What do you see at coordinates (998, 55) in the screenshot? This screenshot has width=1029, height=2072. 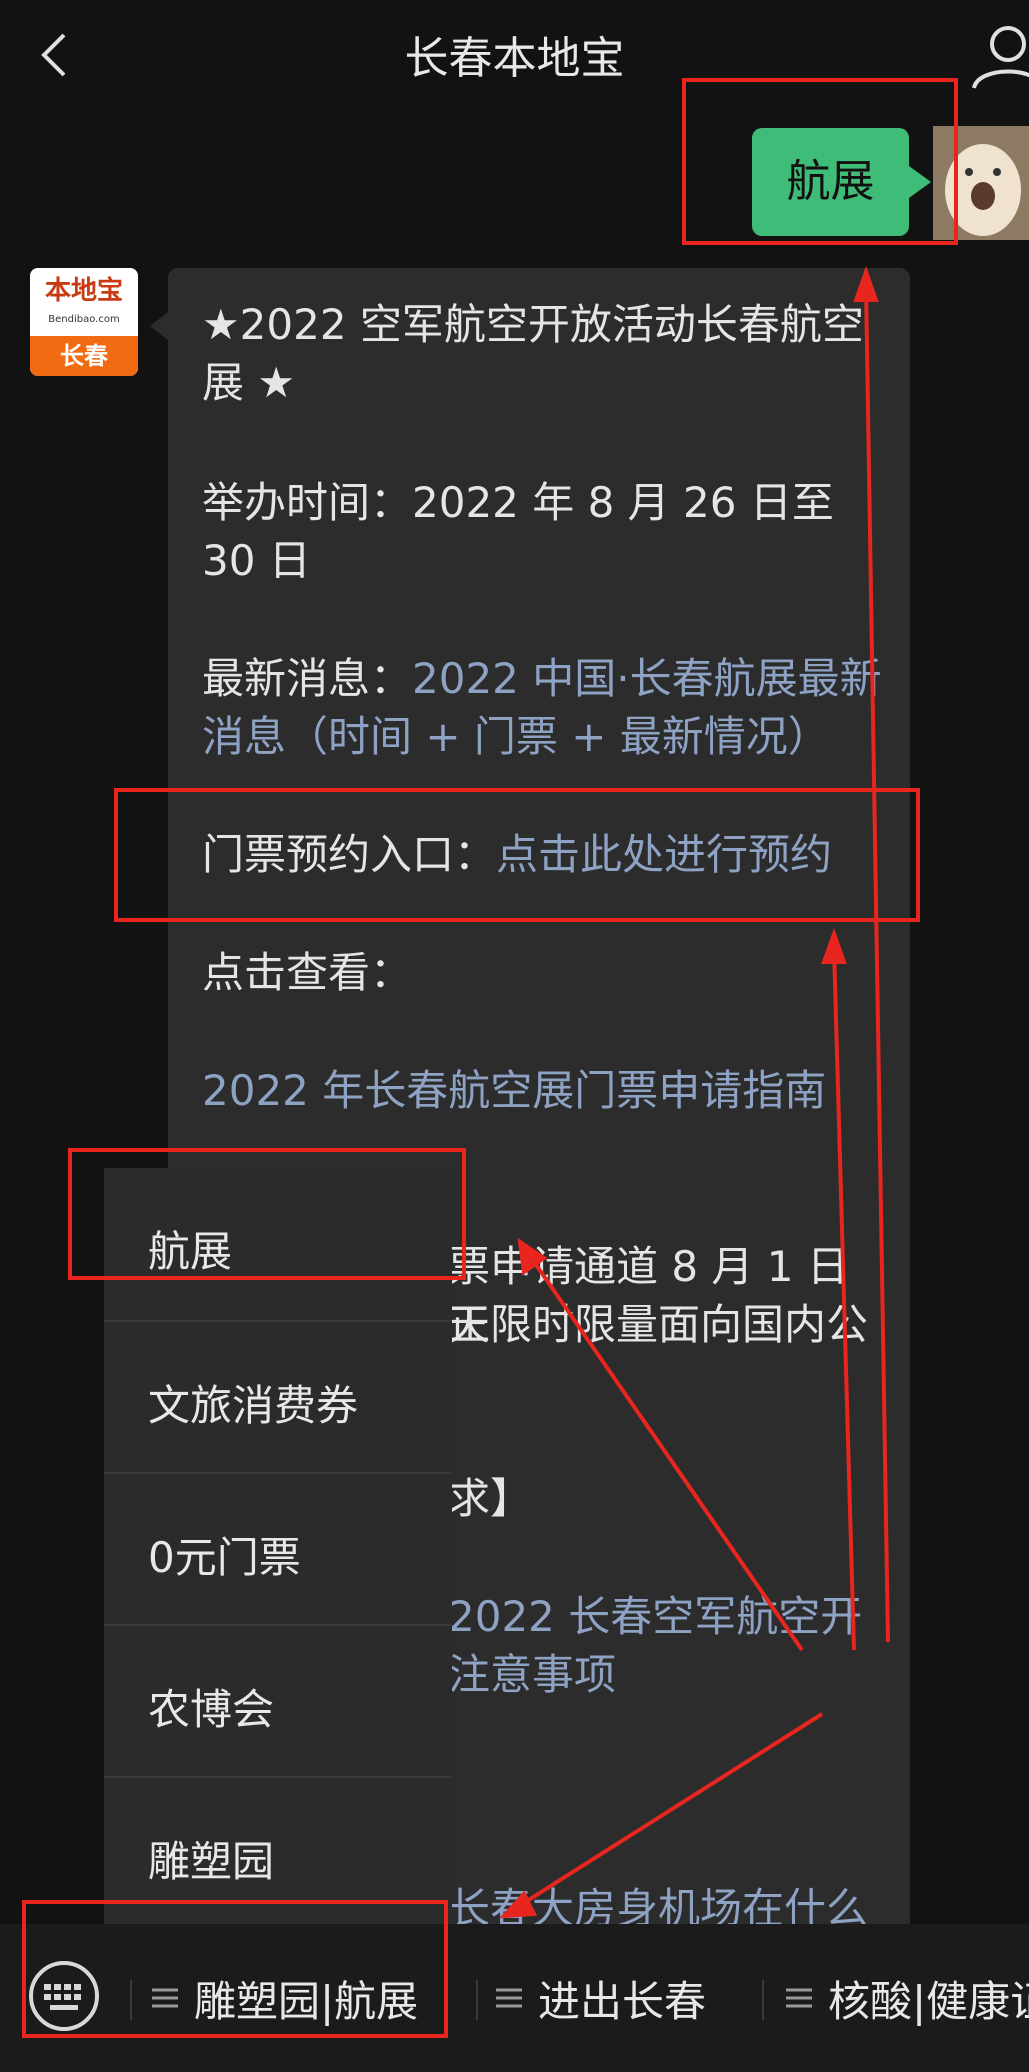 I see `person-icon` at bounding box center [998, 55].